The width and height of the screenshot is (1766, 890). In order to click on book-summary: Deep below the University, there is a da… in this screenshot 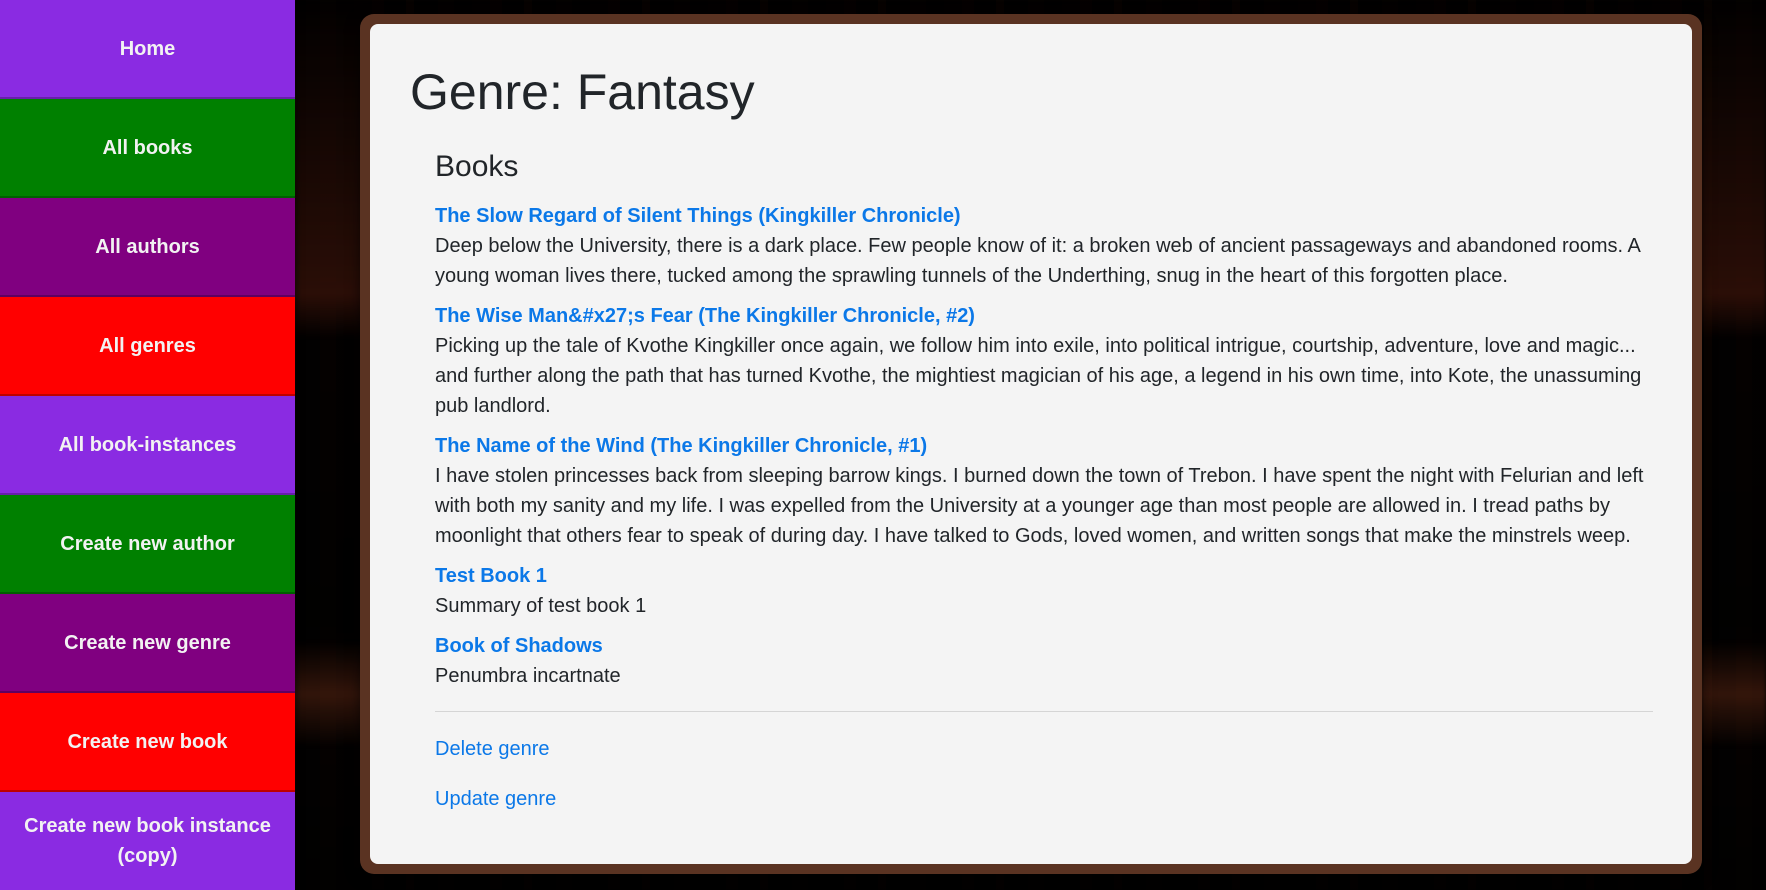, I will do `click(1037, 261)`.